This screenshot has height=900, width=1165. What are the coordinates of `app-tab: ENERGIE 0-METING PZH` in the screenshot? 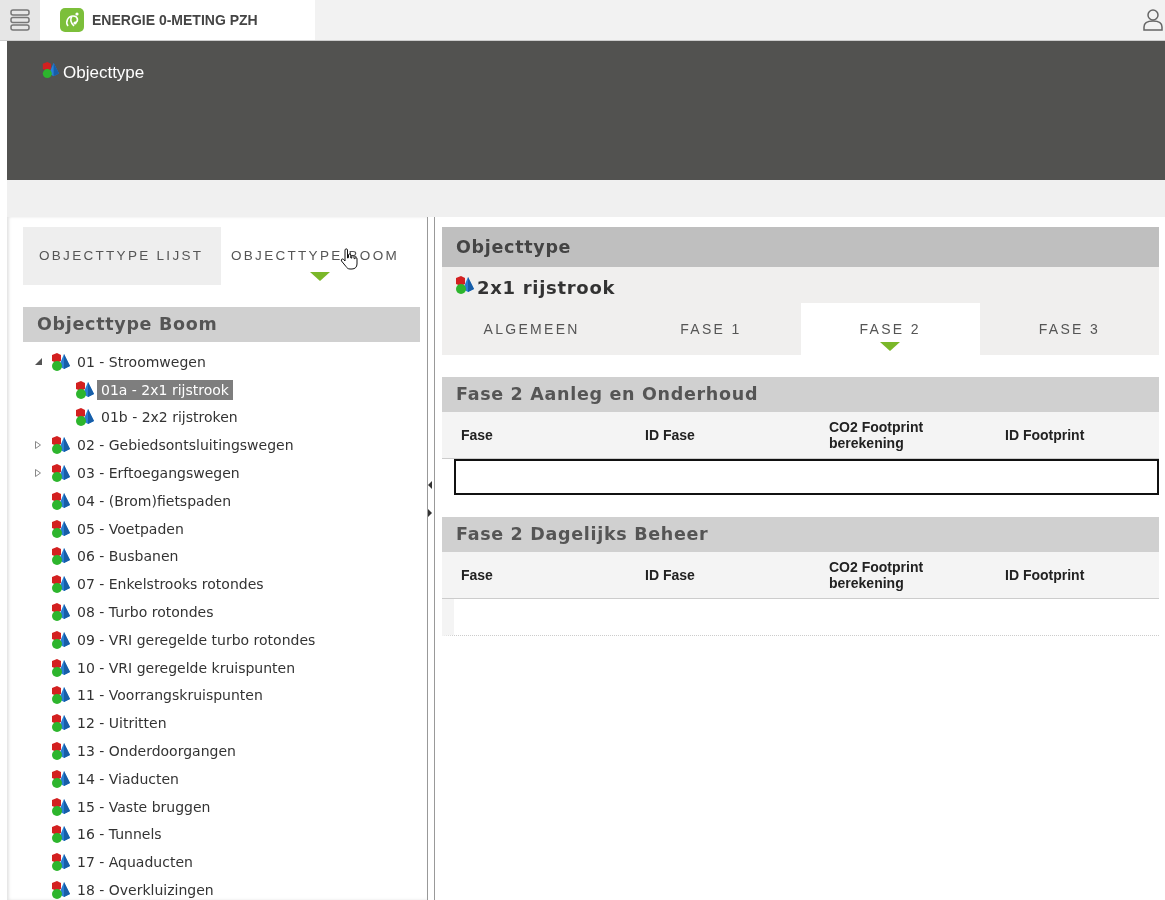 It's located at (177, 20).